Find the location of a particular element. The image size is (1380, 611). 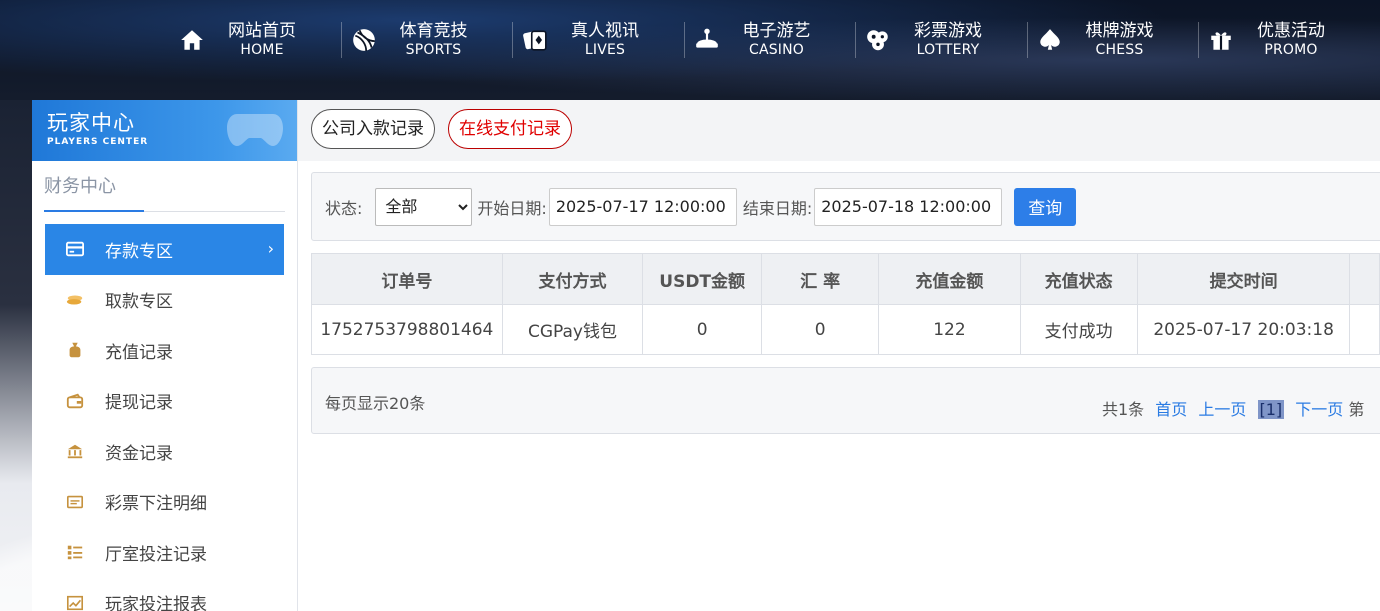

filter-bar: 状态: 全部 开始日期: 结束日期: 查询 is located at coordinates (845, 206).